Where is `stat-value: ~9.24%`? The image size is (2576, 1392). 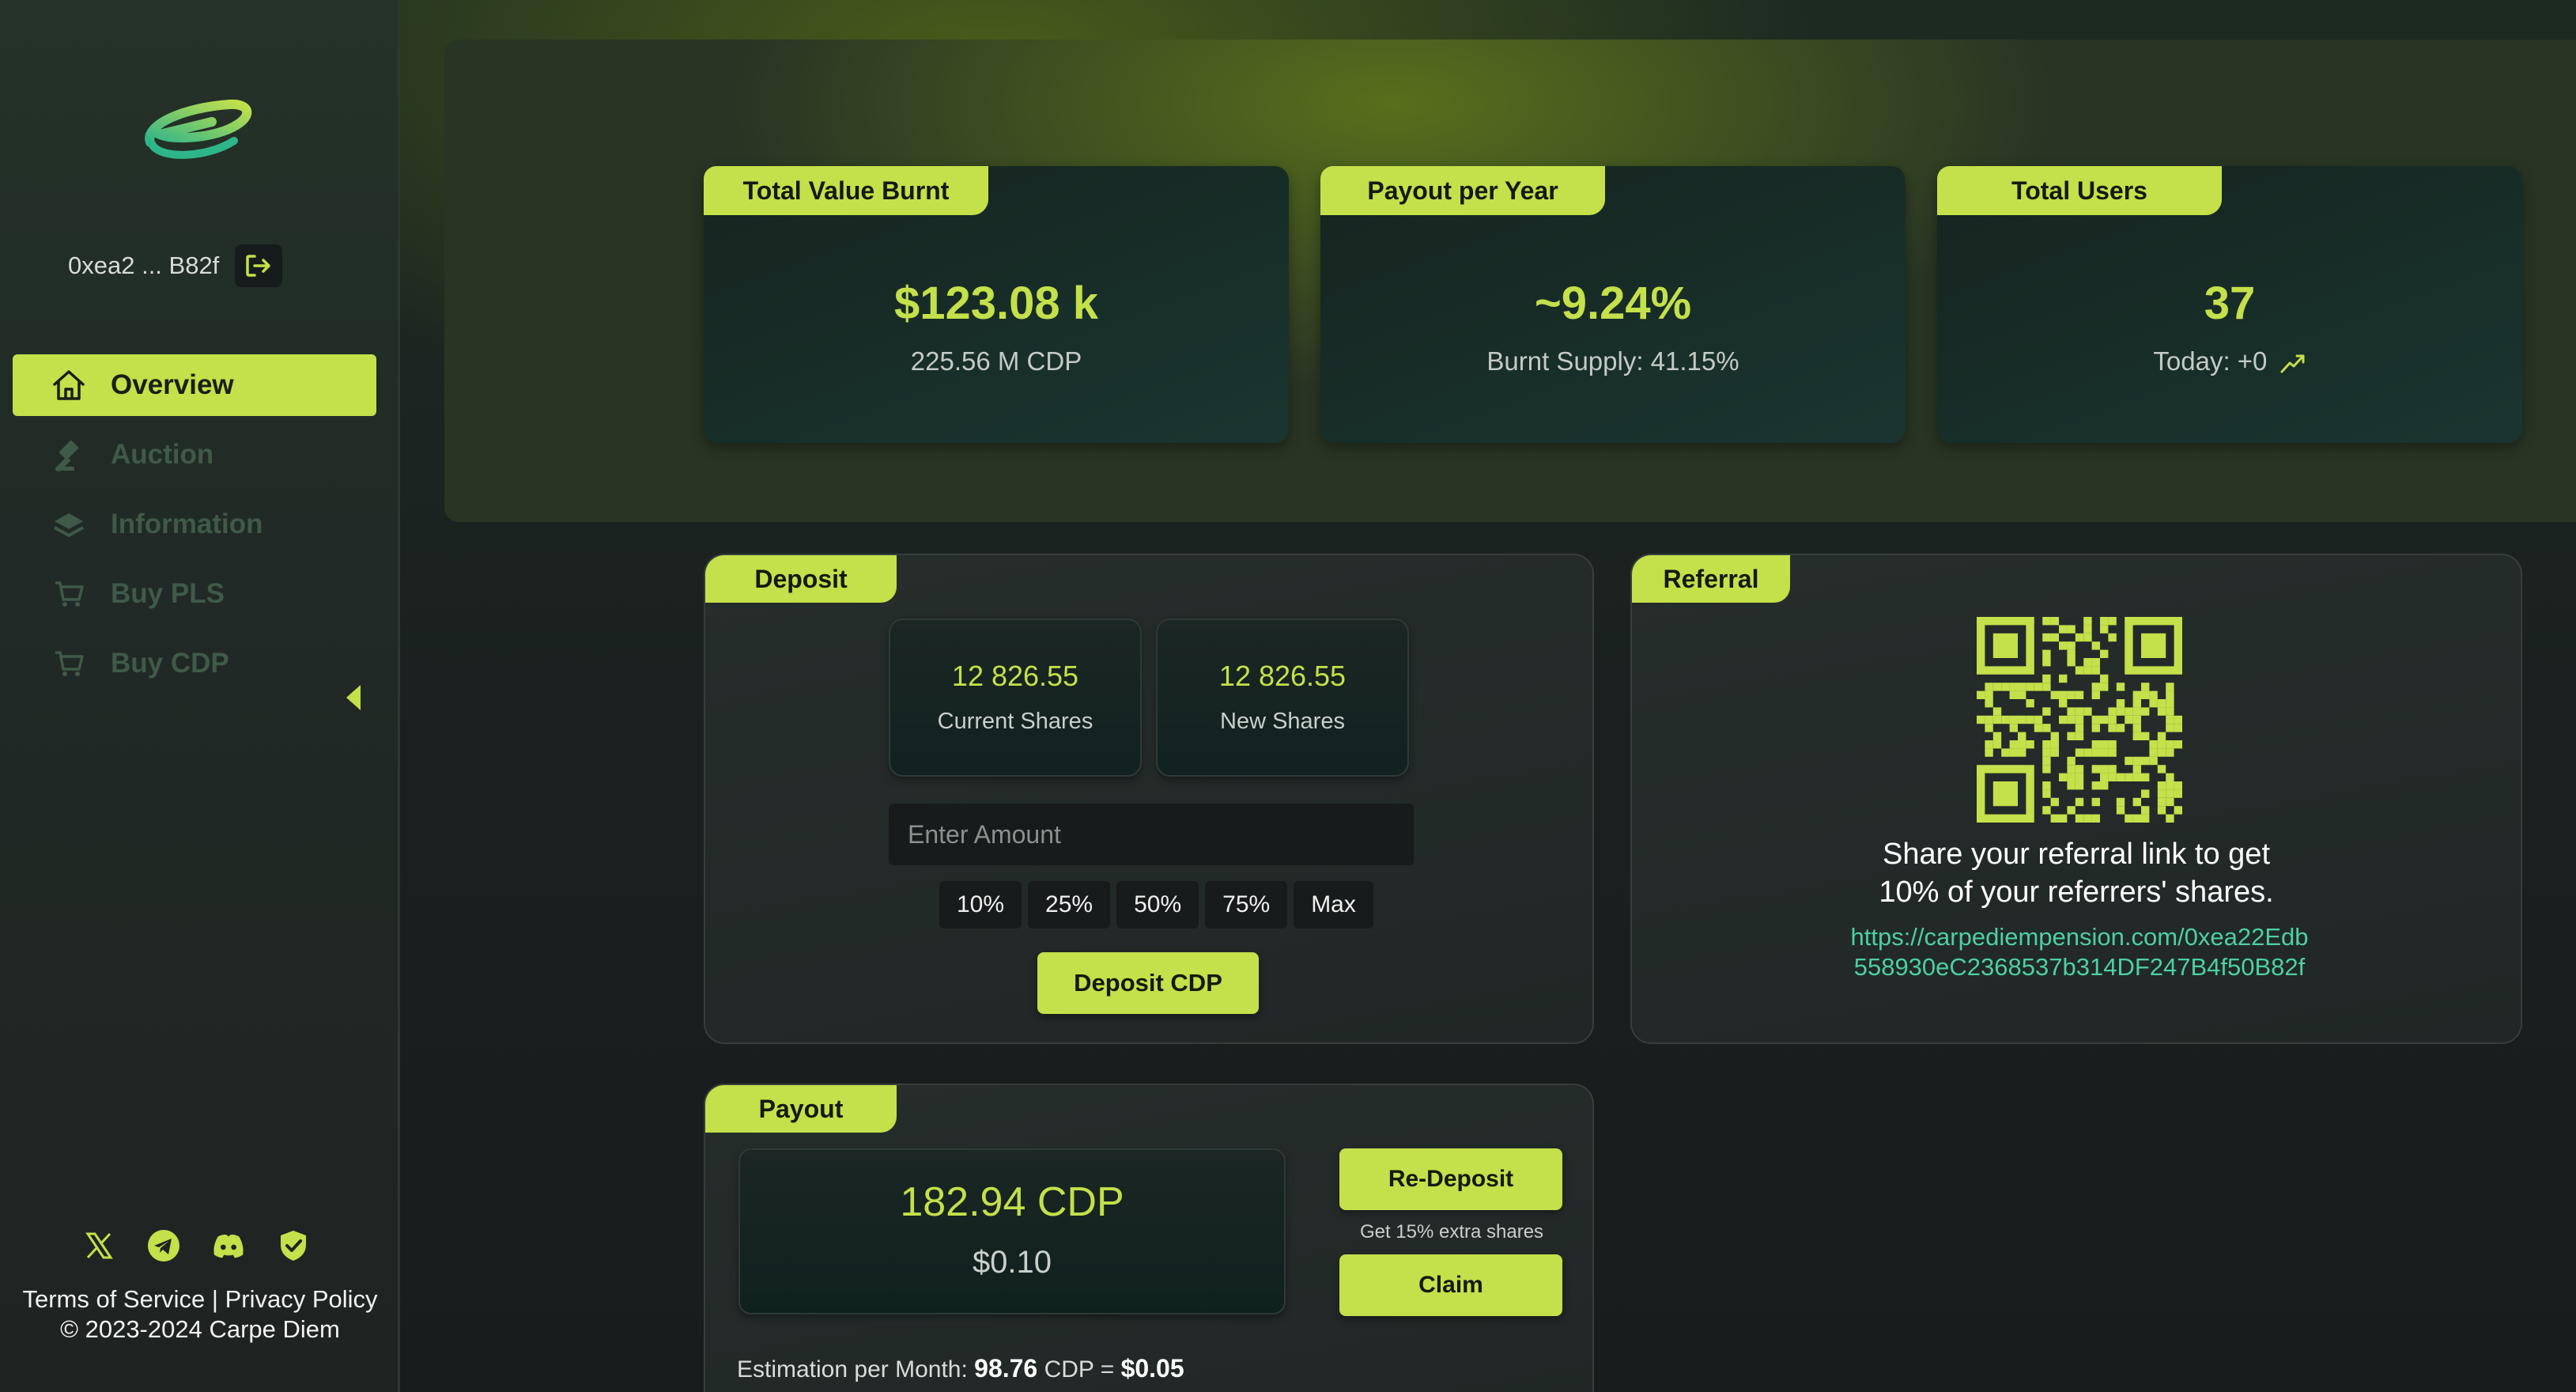 stat-value: ~9.24% is located at coordinates (1613, 303).